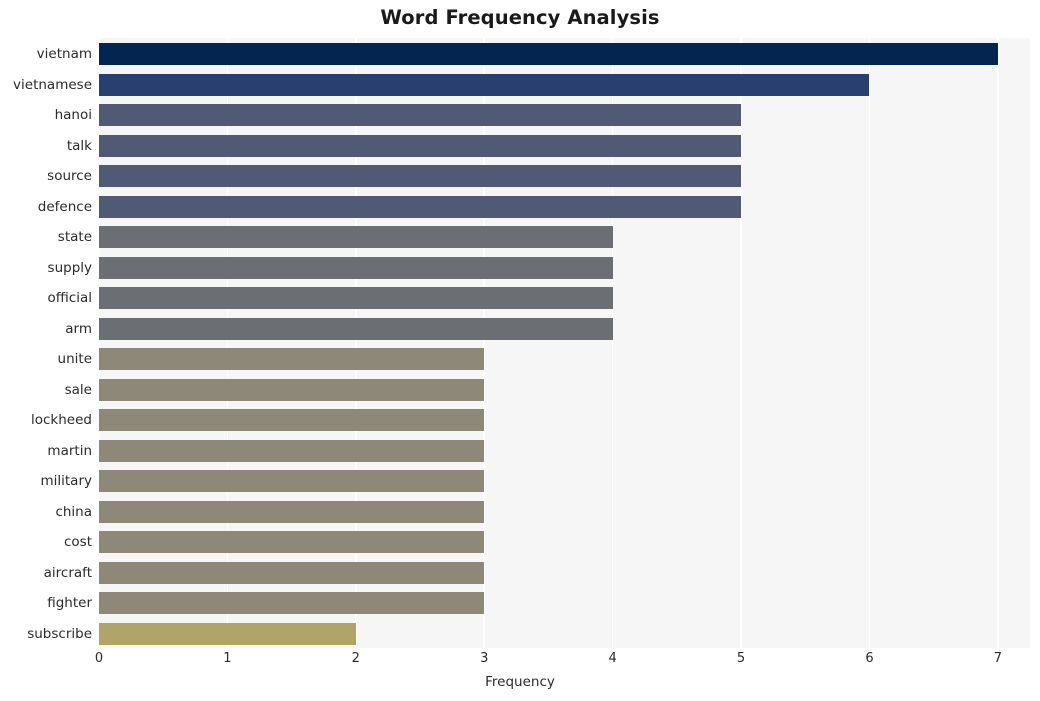 This screenshot has width=1040, height=701. I want to click on x-axis-ticks: 0 1 2 3 4 5 6 7, so click(562, 661).